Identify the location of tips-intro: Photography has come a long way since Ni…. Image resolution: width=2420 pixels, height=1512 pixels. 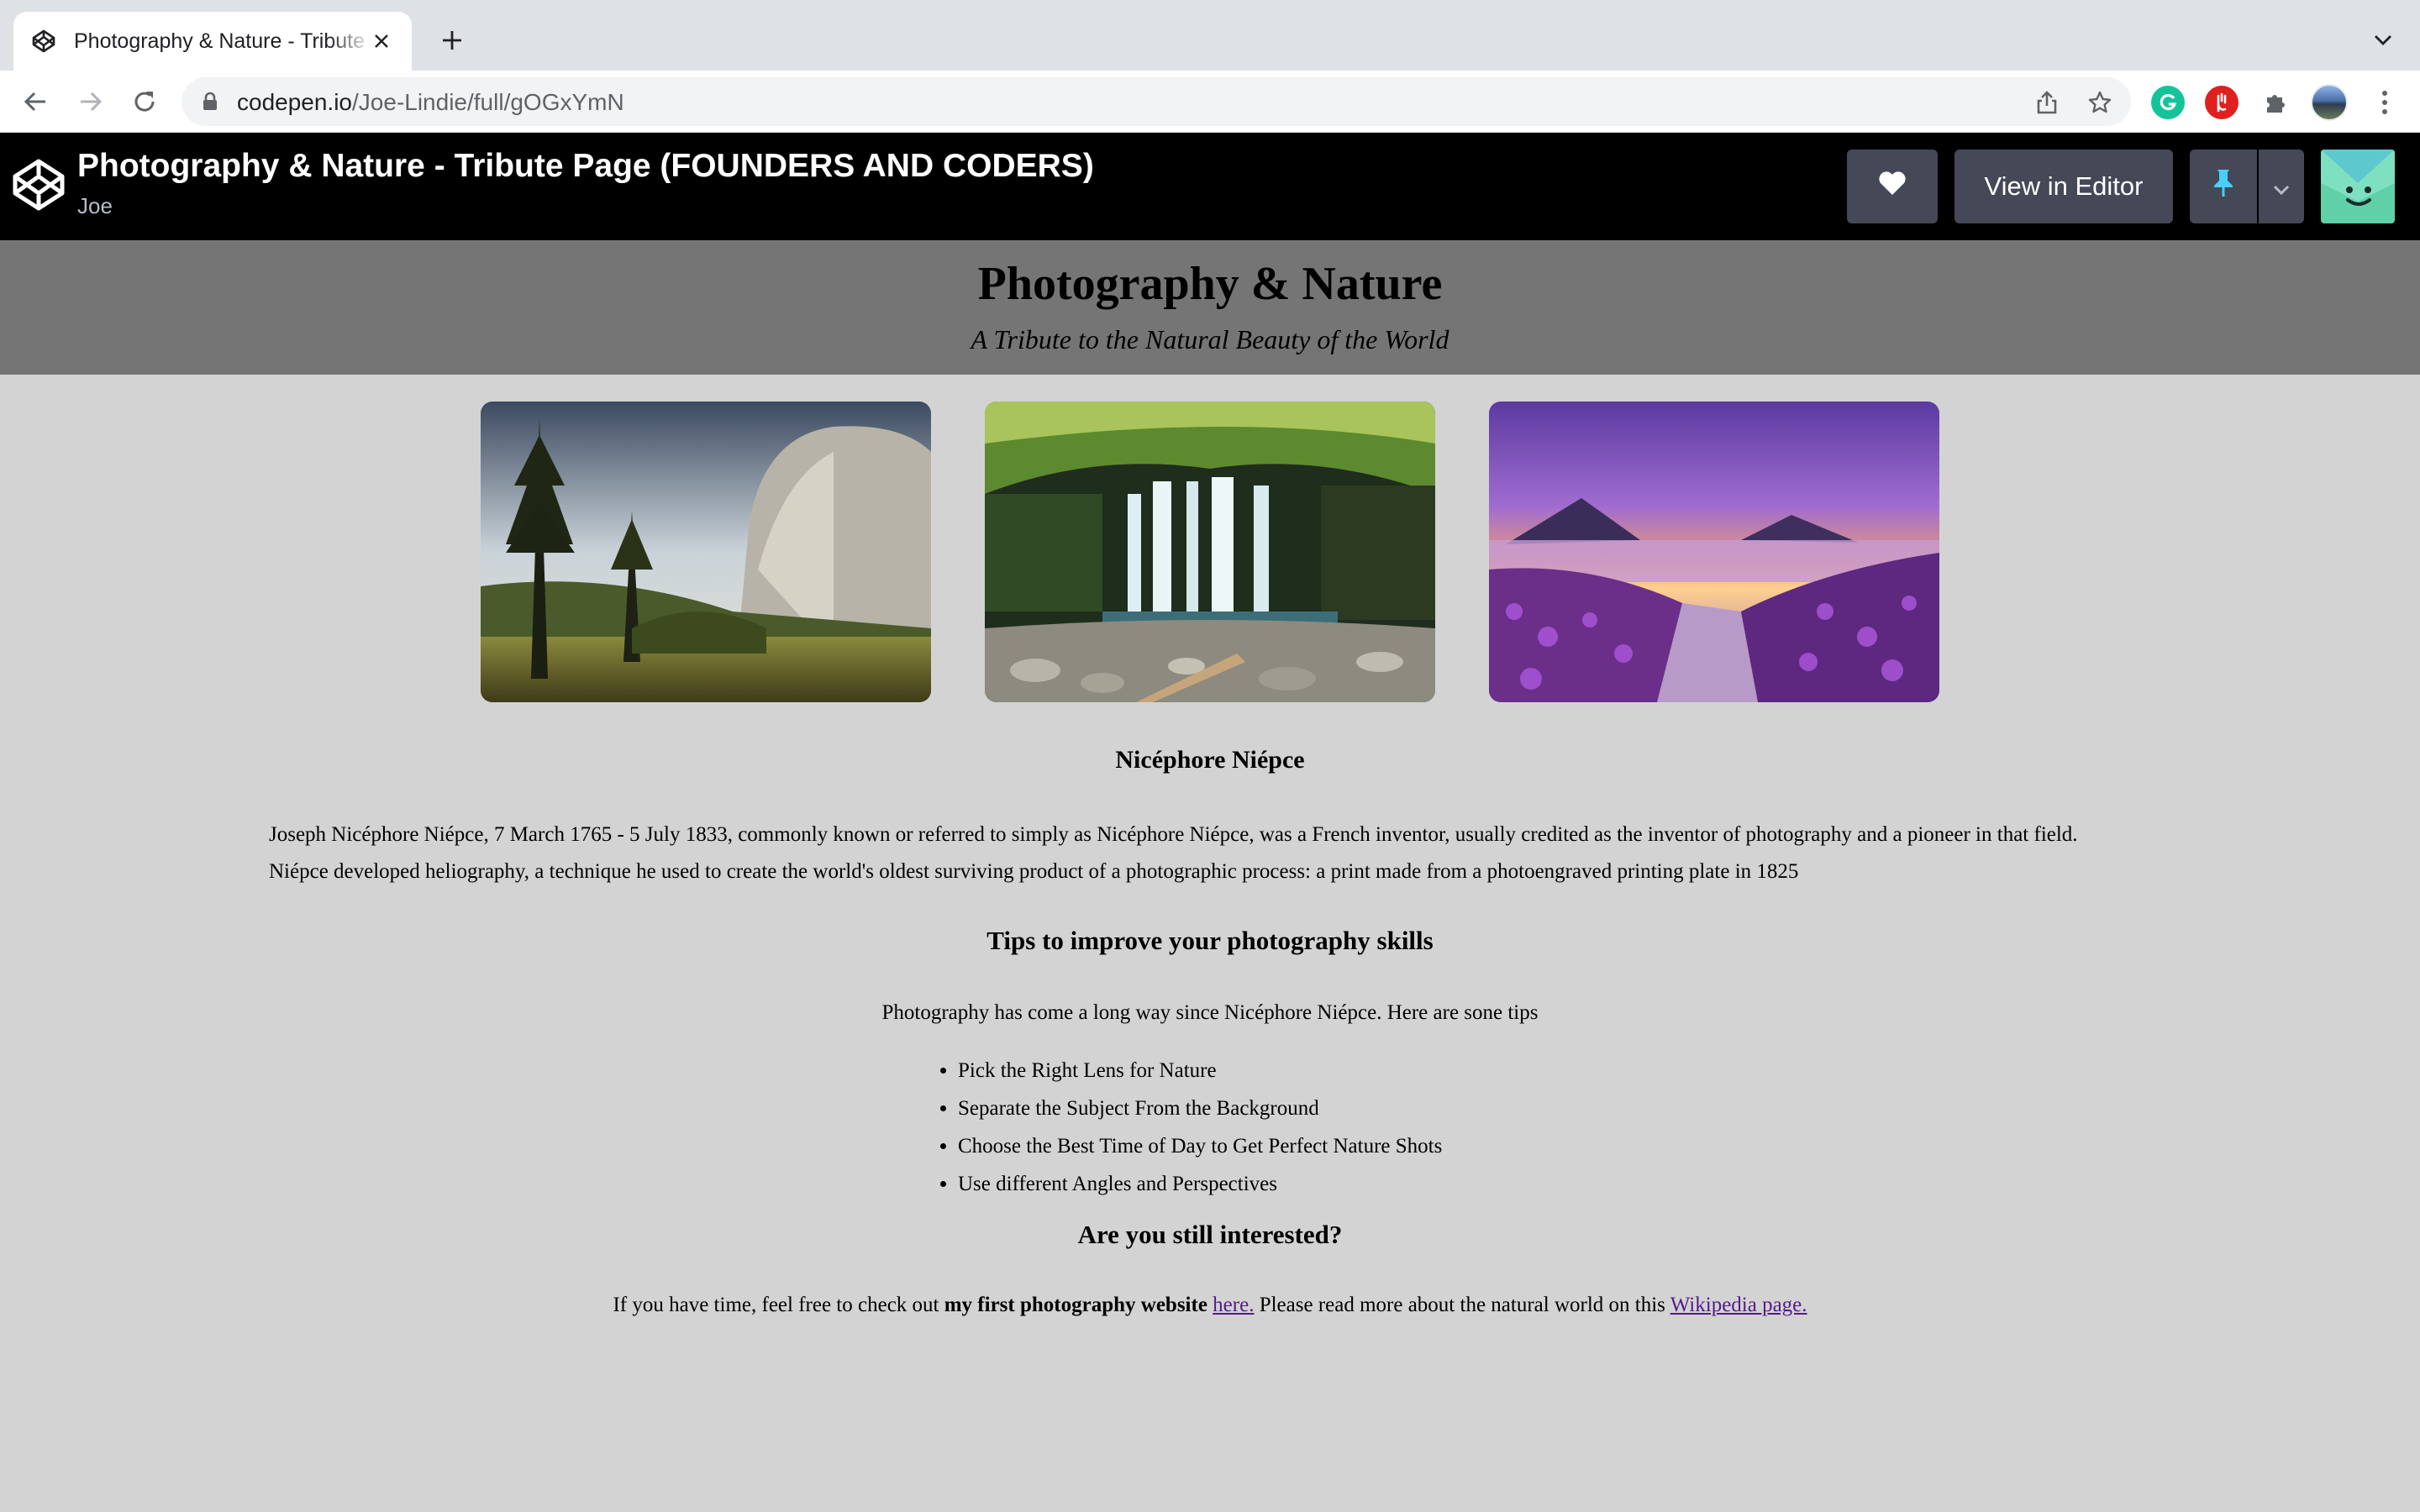
(1210, 1012).